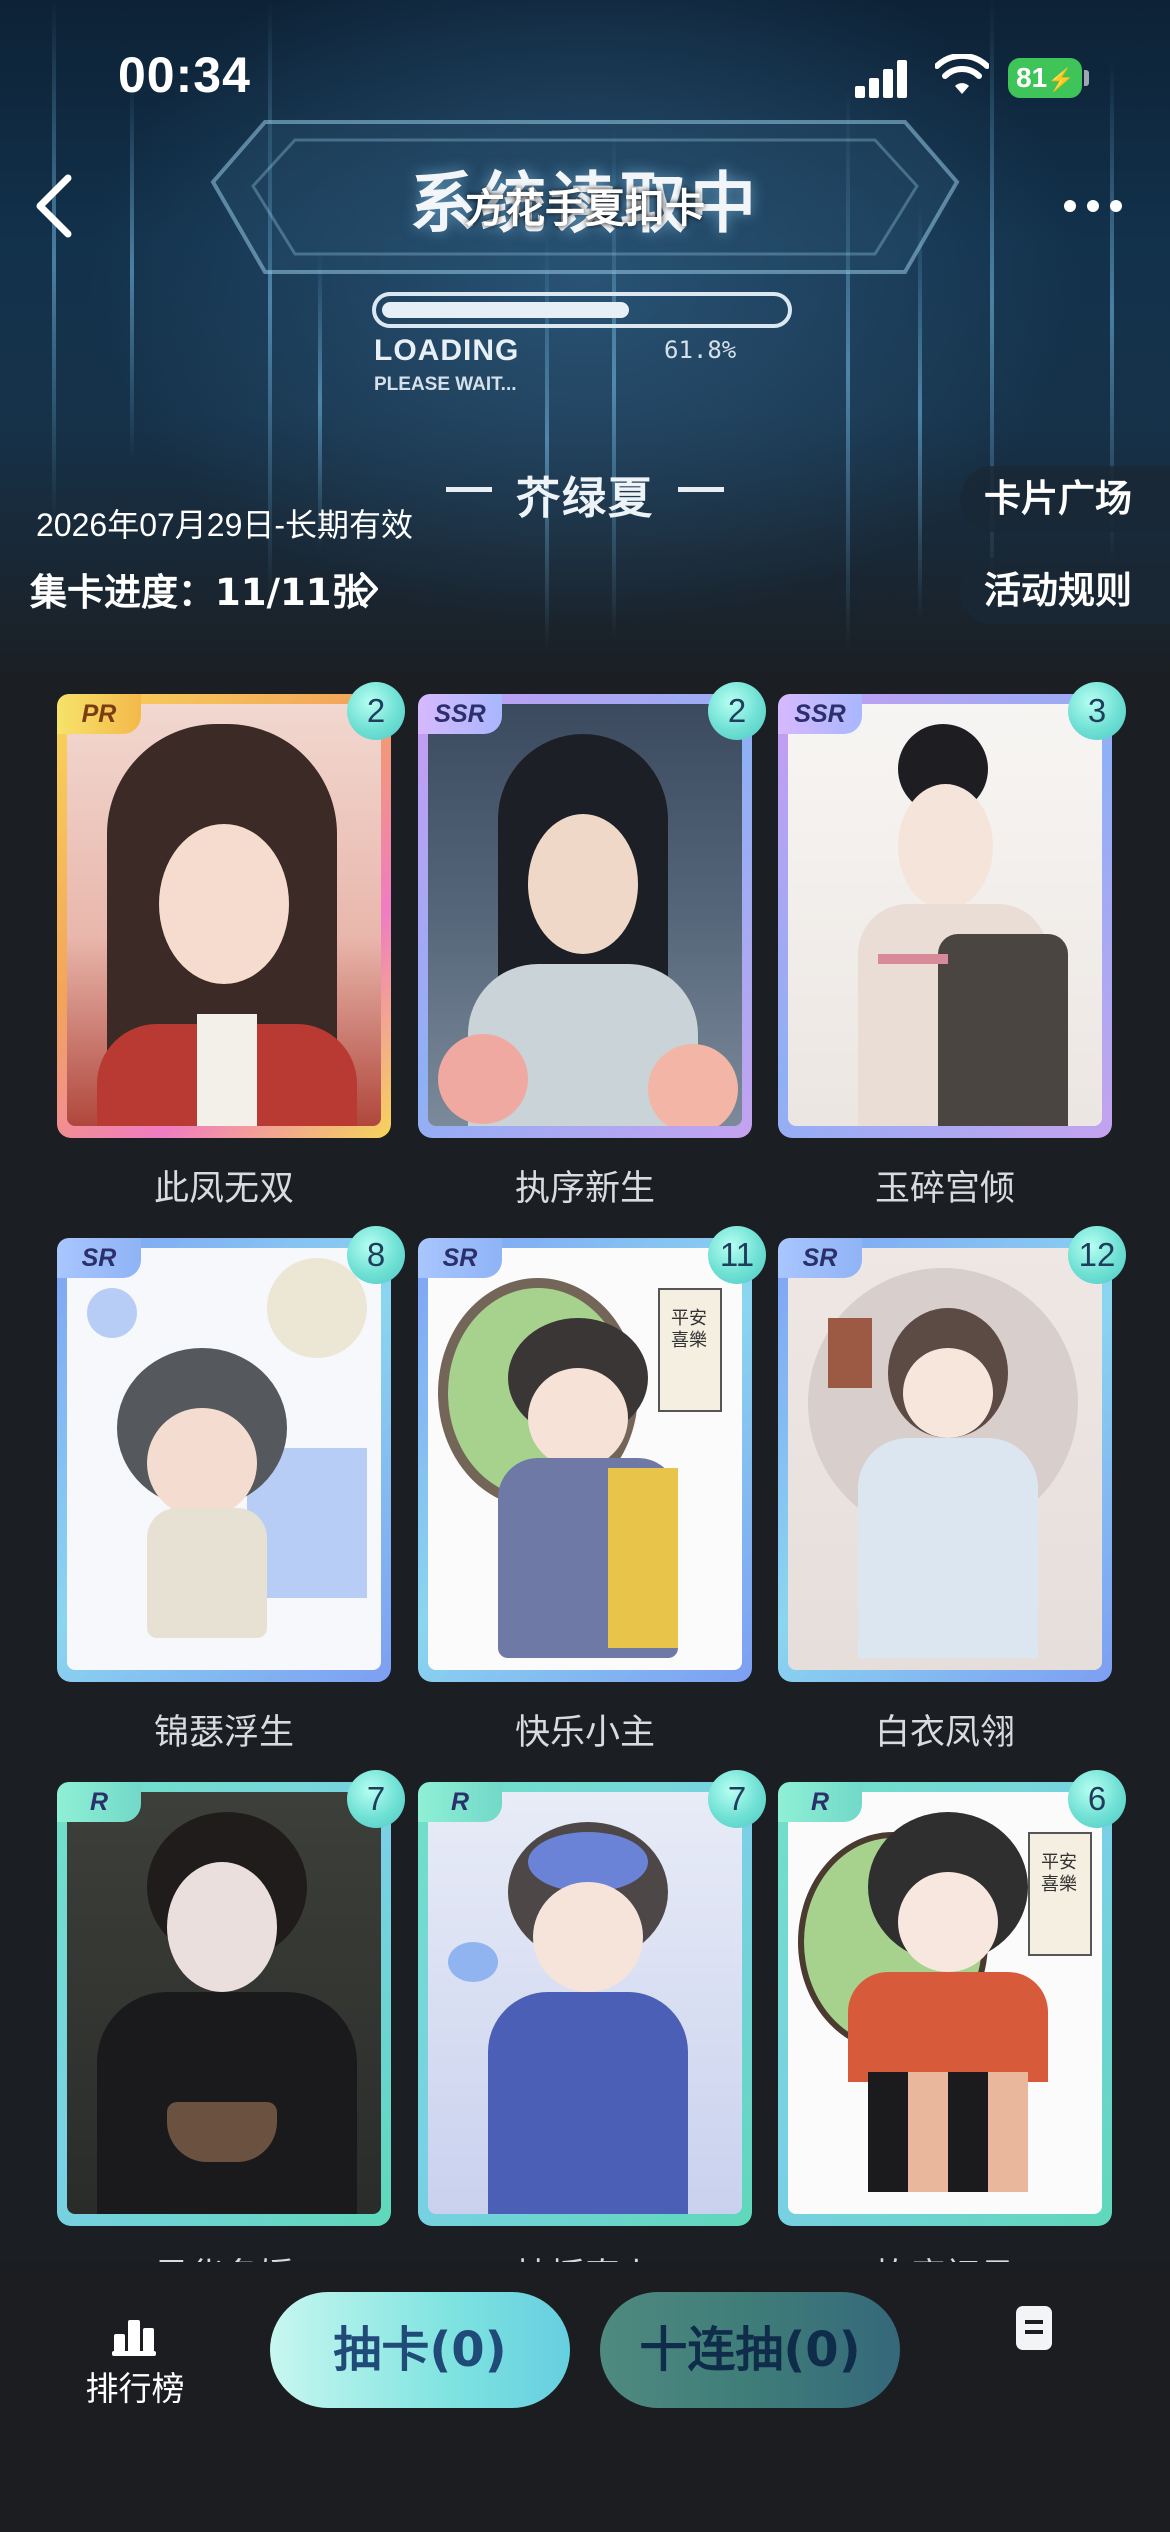  What do you see at coordinates (369, 589) in the screenshot?
I see `chevron-right-icon` at bounding box center [369, 589].